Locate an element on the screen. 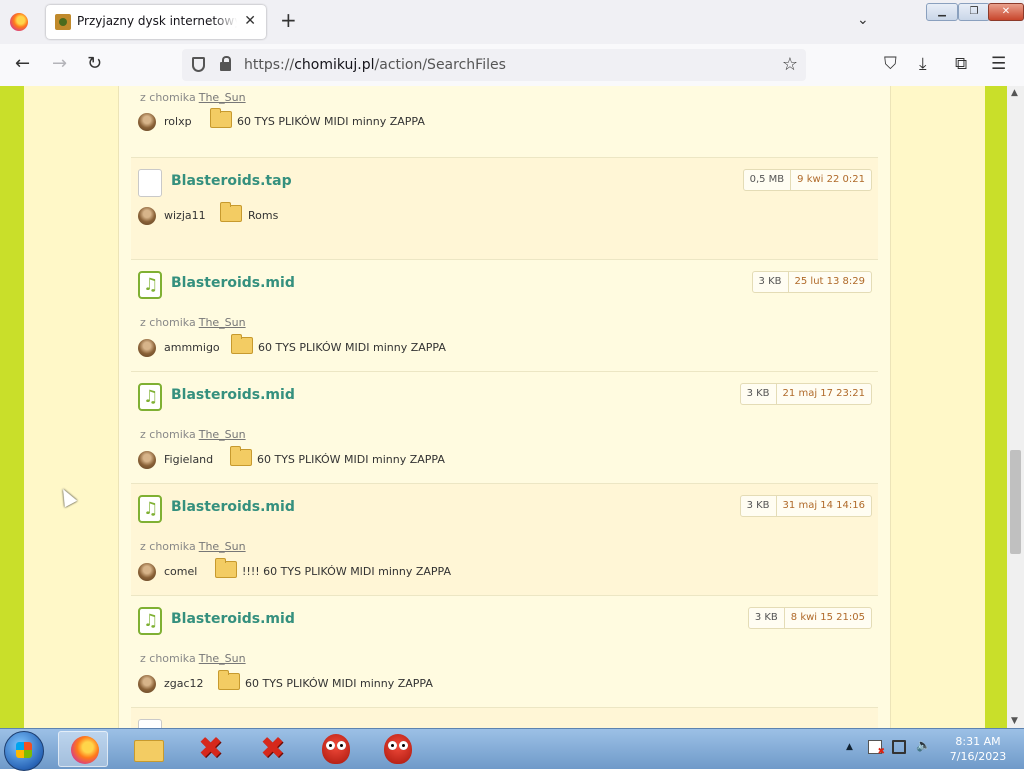 Image resolution: width=1024 pixels, height=771 pixels. file-meta: 3 KB 31 maj 14 14:16 is located at coordinates (805, 506).